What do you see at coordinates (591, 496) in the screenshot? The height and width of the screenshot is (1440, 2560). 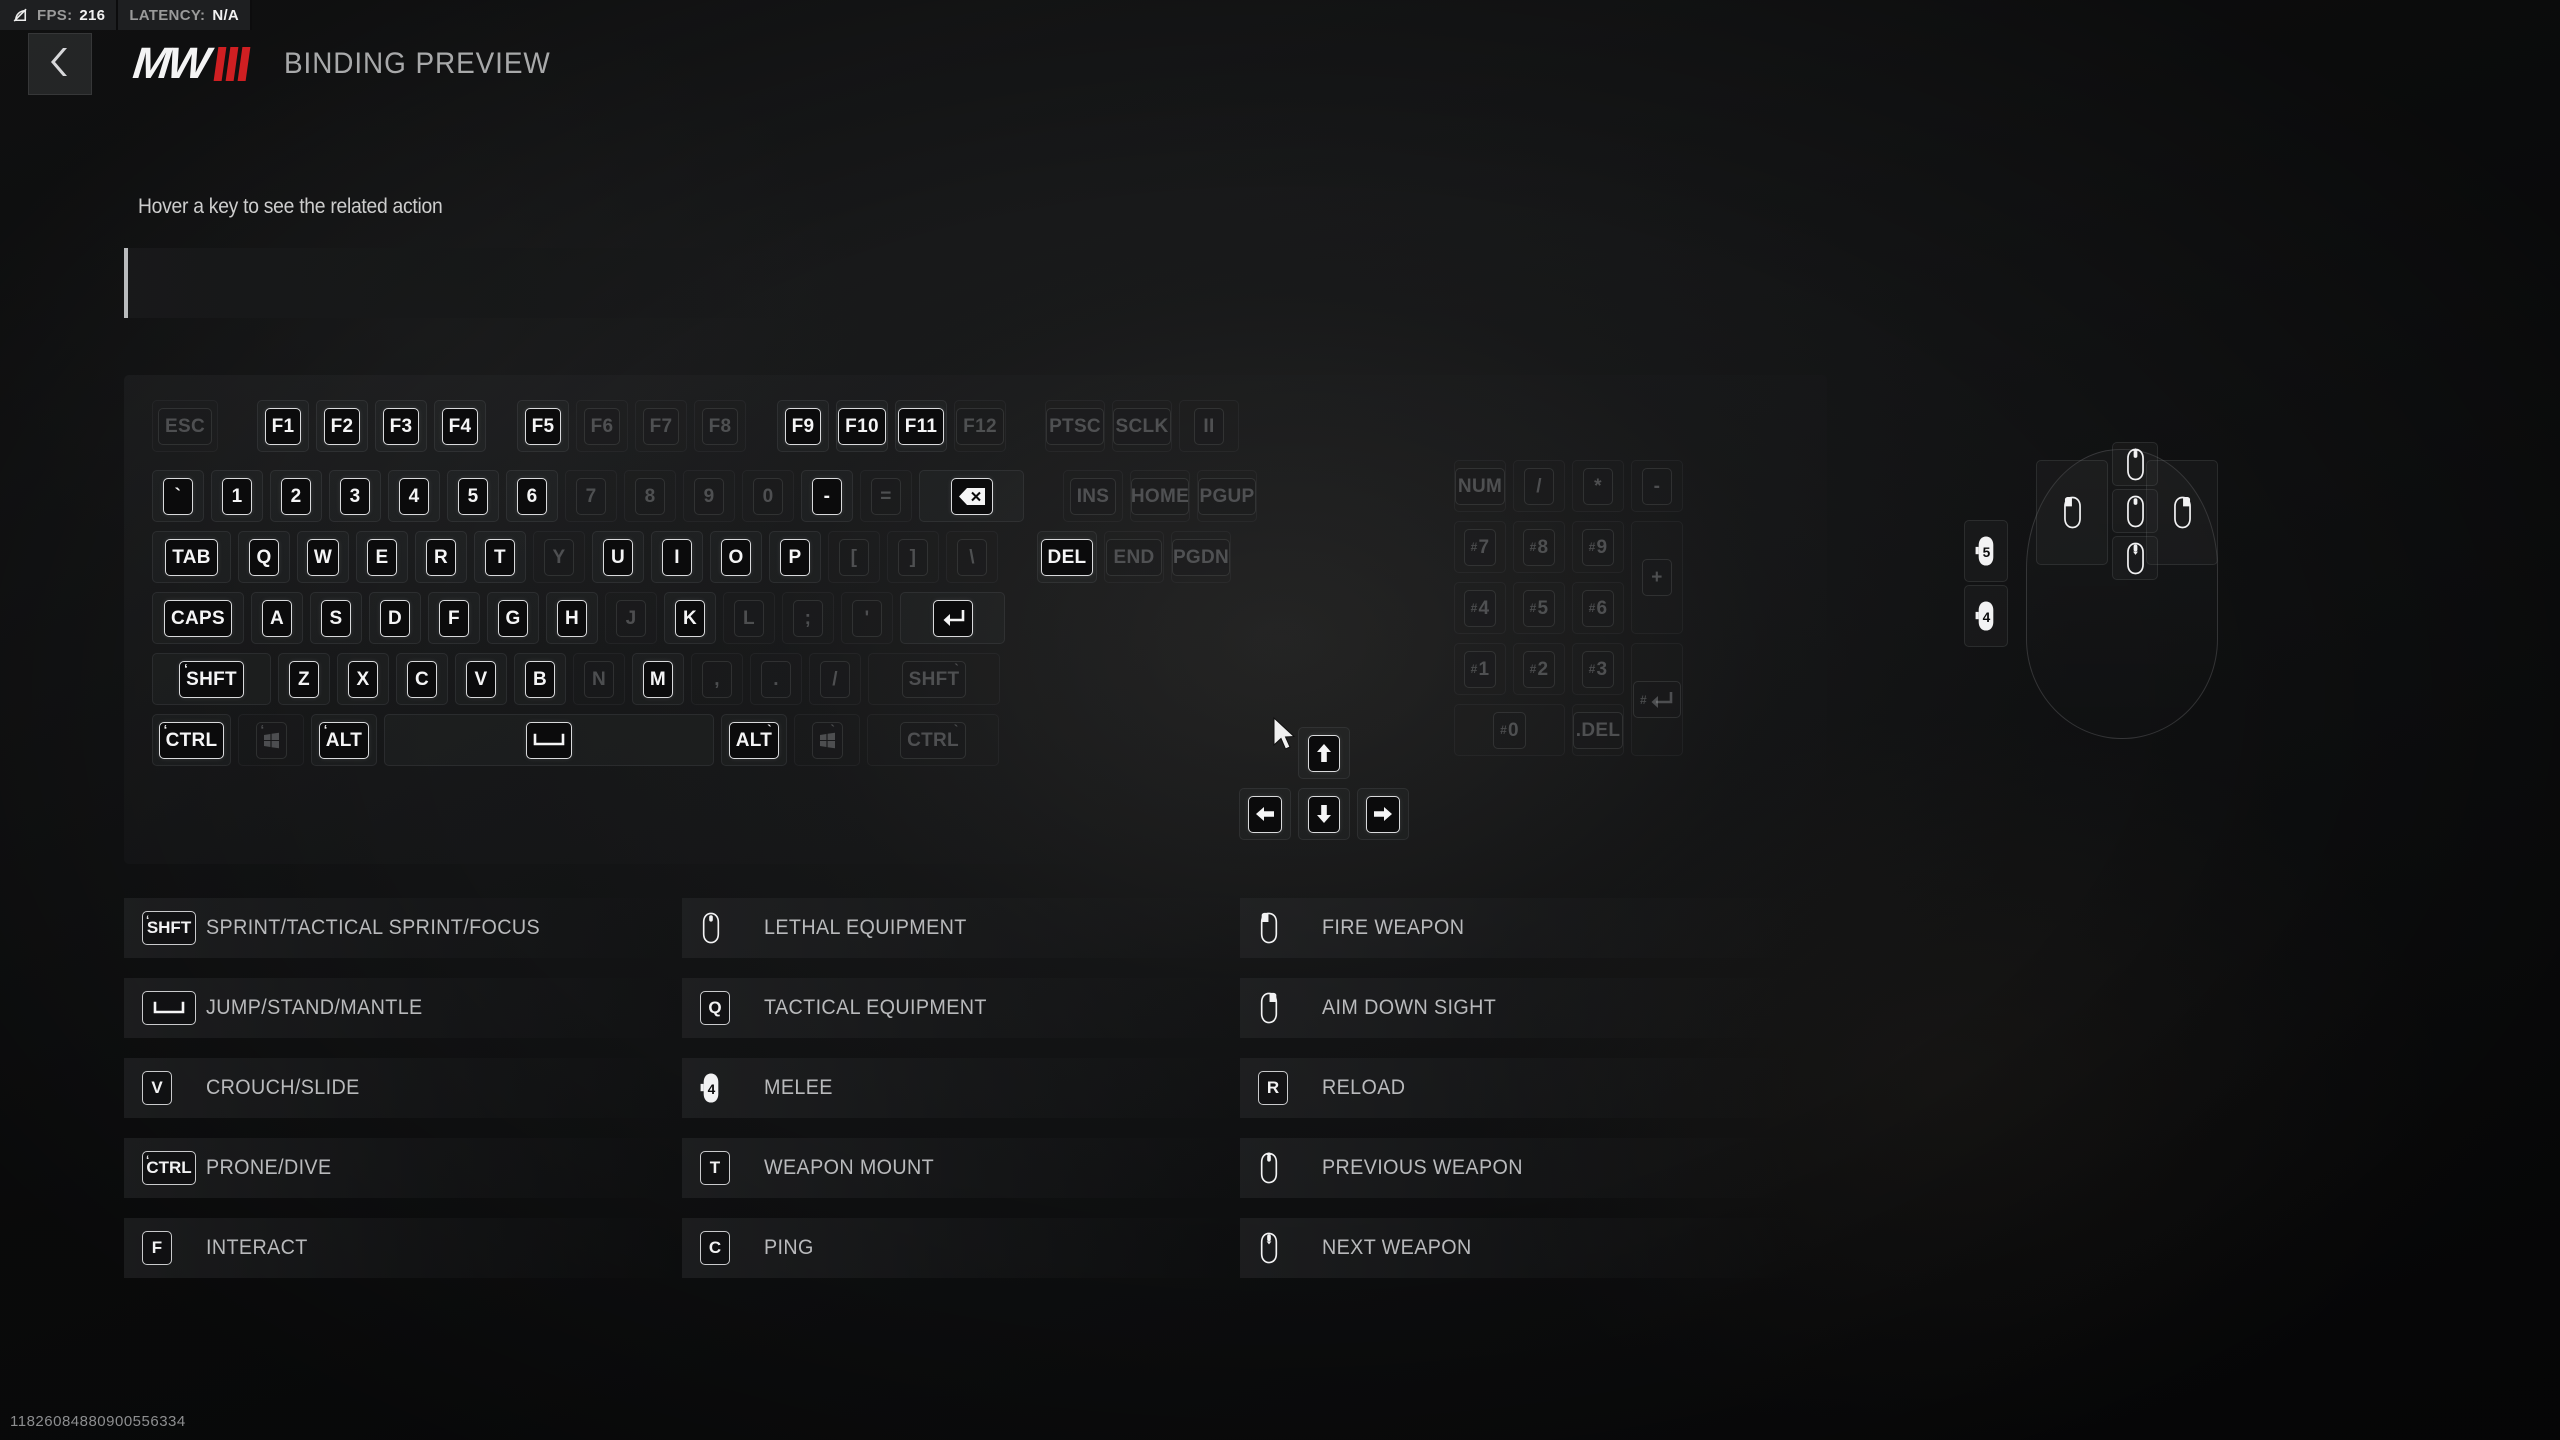 I see `key-7: 7` at bounding box center [591, 496].